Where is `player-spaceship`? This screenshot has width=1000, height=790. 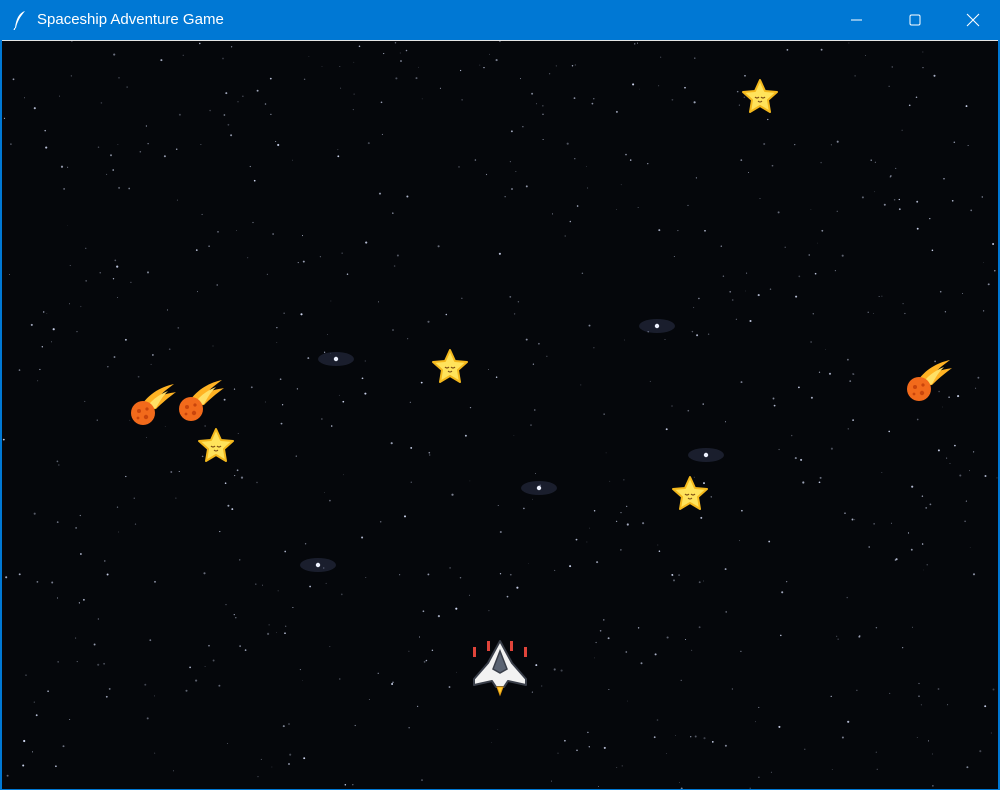 player-spaceship is located at coordinates (500, 665).